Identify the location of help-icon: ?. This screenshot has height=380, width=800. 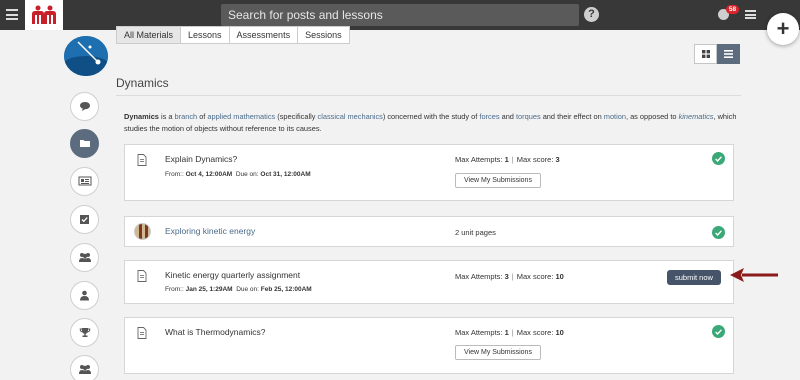
(591, 14).